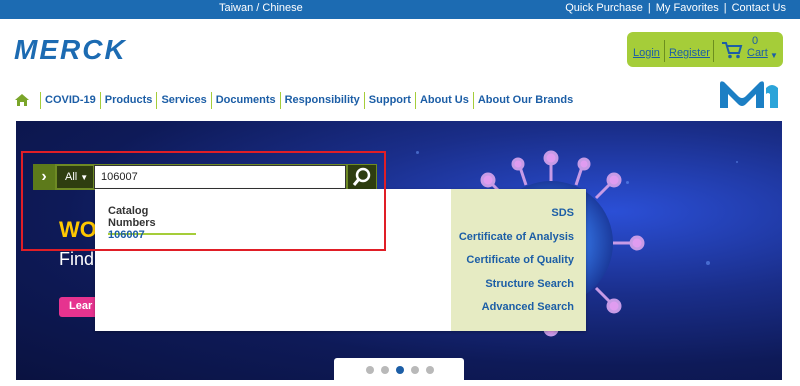  Describe the element at coordinates (528, 307) in the screenshot. I see `advanced-search-link: Advanced Search` at that location.